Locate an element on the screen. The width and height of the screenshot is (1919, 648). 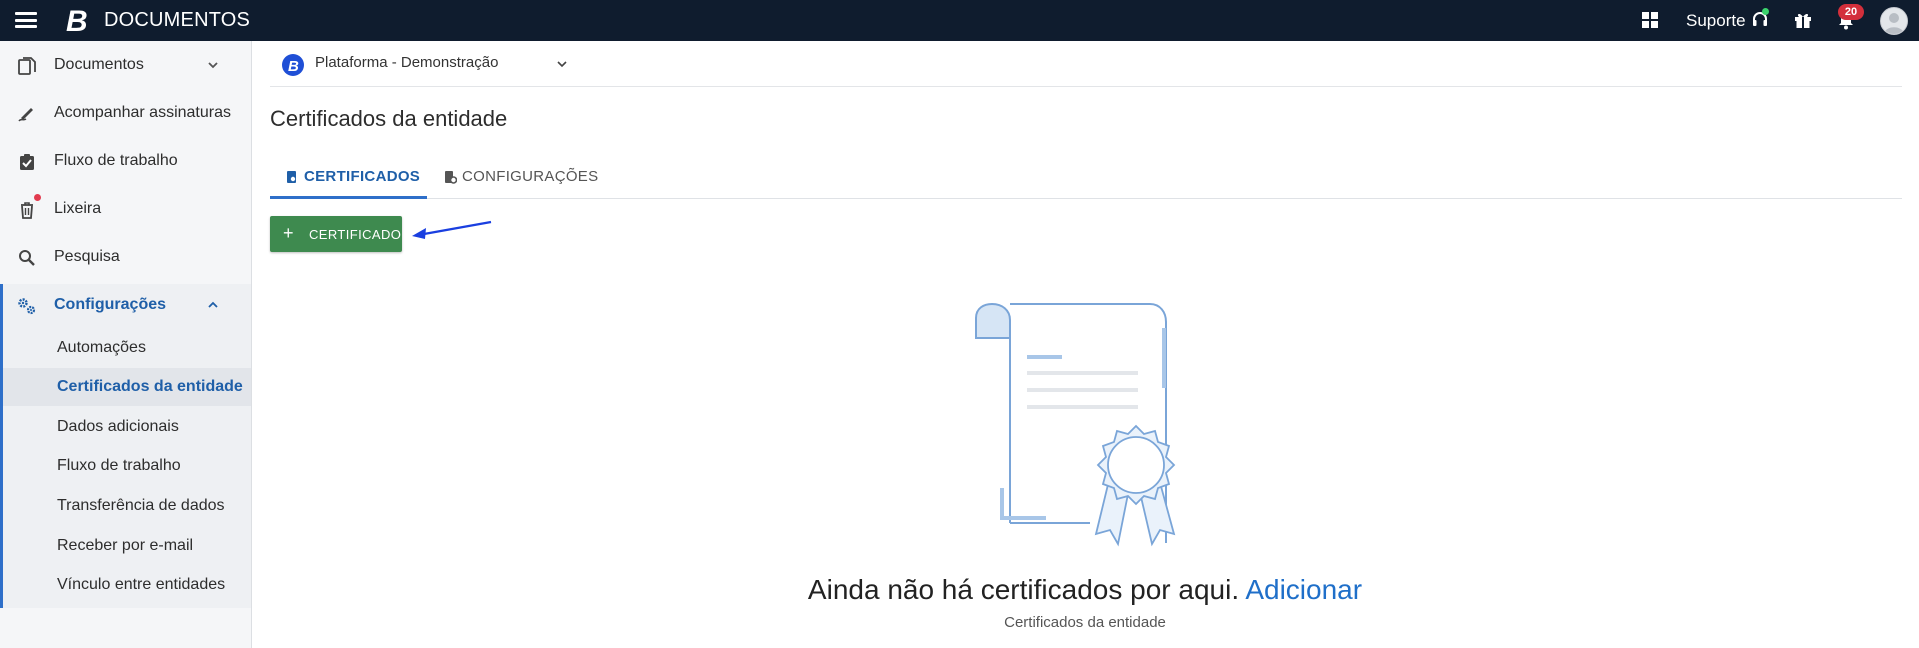
sidebar-subitem-fluxo-de-trabalho: Fluxo de trabalho is located at coordinates (127, 466).